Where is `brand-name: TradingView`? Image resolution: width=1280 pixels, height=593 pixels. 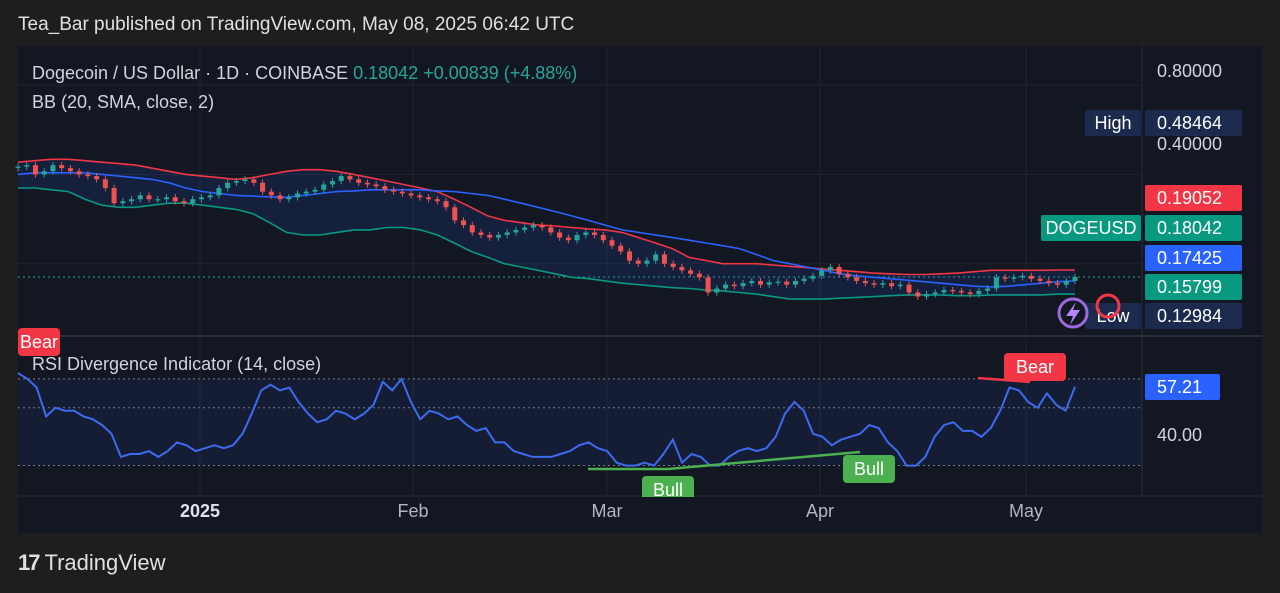
brand-name: TradingView is located at coordinates (105, 562).